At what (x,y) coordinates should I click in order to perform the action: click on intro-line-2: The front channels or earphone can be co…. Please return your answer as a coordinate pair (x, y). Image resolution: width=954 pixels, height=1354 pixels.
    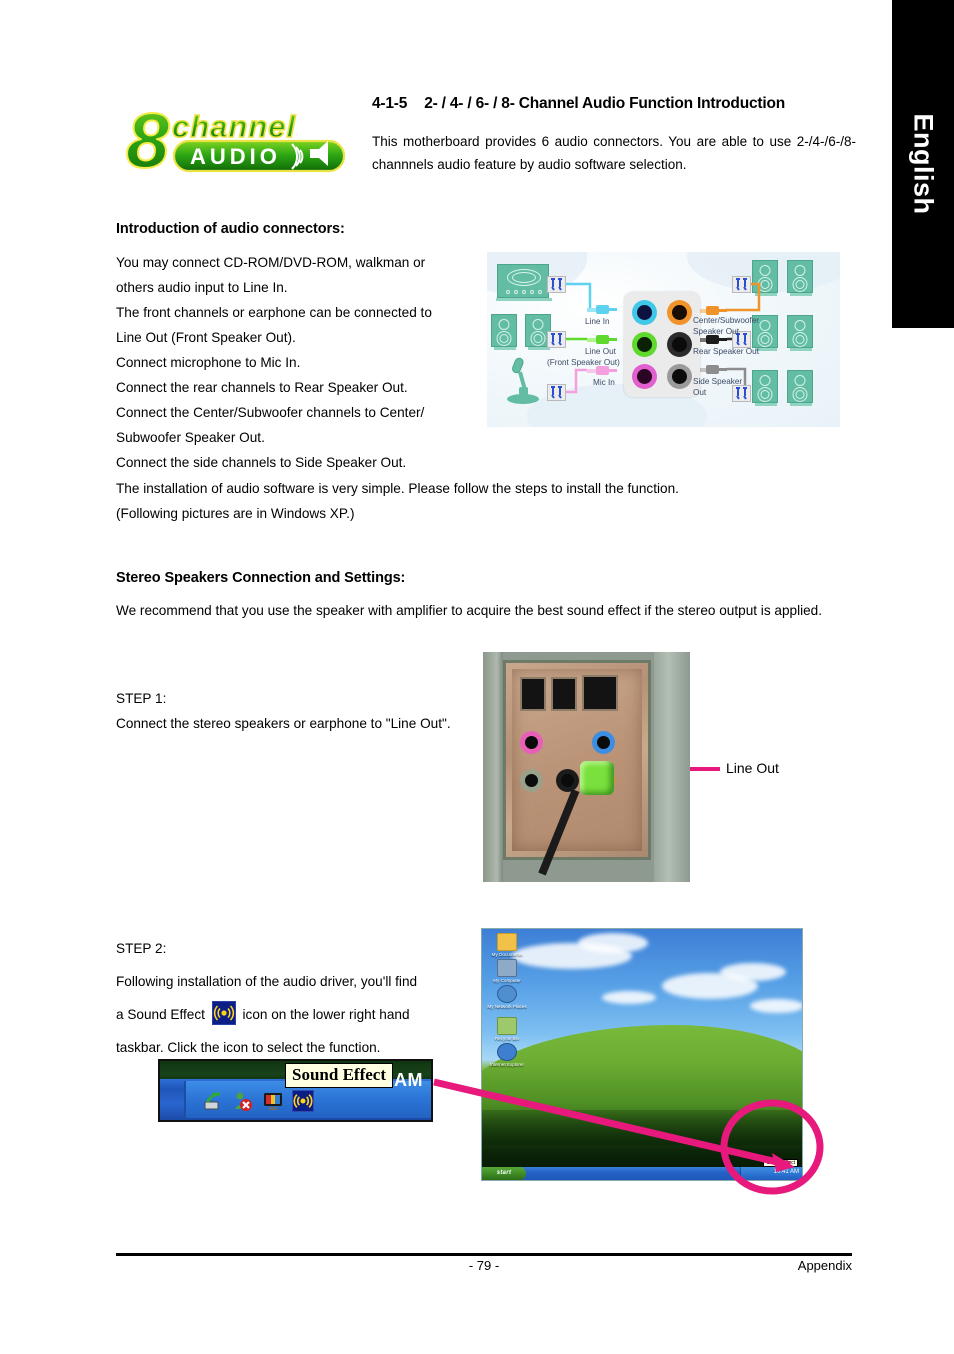
    Looking at the image, I should click on (274, 312).